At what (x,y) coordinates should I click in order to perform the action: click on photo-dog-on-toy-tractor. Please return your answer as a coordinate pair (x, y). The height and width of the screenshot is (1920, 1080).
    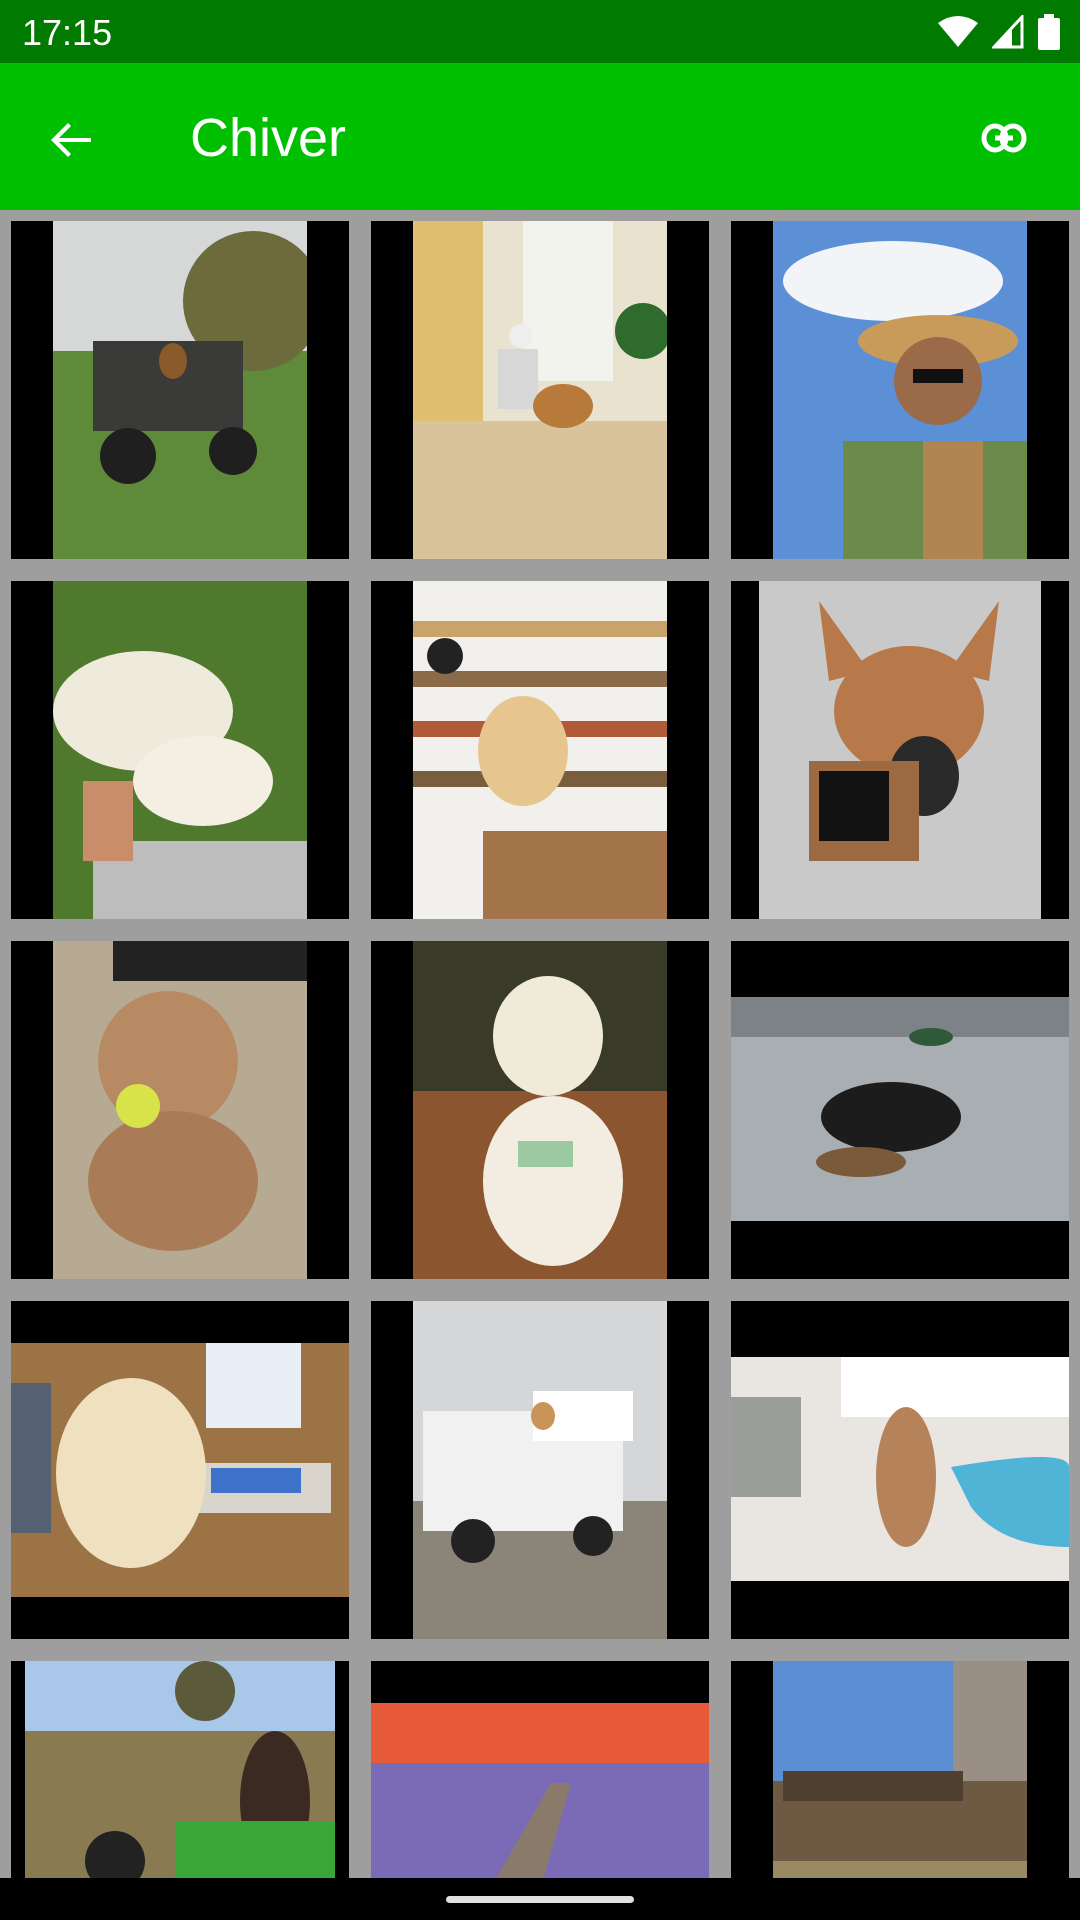
    Looking at the image, I should click on (180, 1769).